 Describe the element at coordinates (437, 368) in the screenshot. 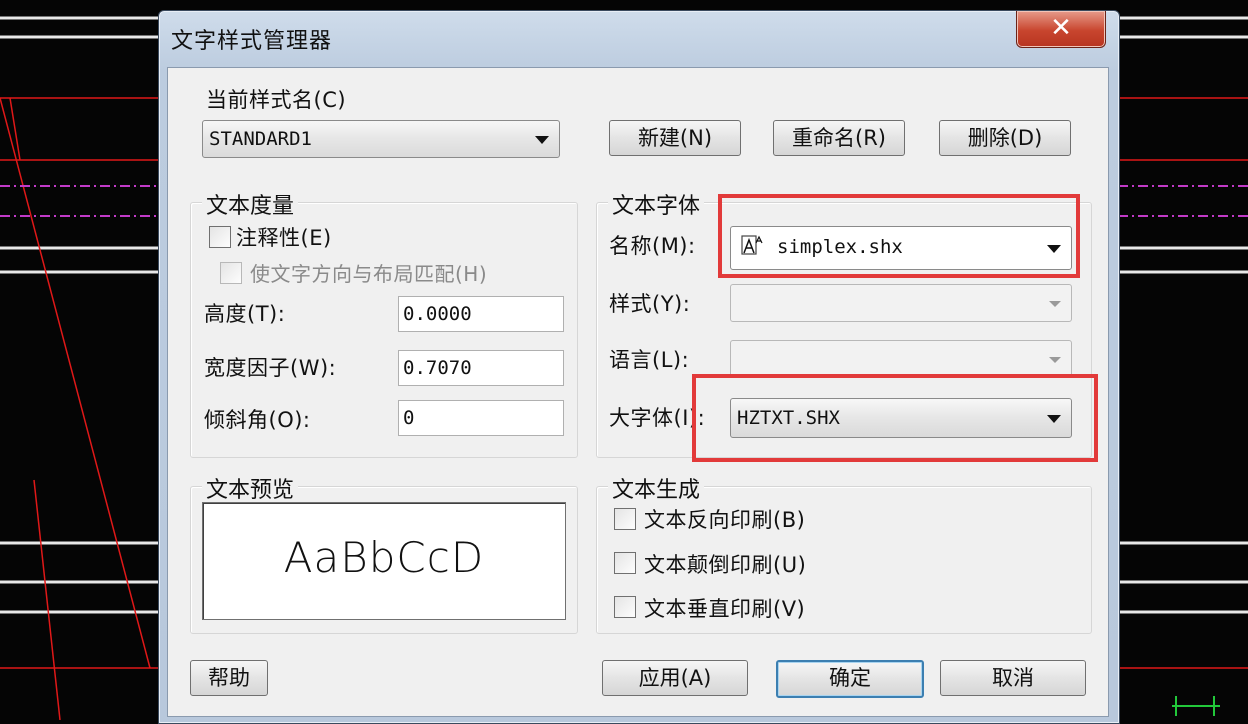

I see `width-factor-value: 0.7070` at that location.